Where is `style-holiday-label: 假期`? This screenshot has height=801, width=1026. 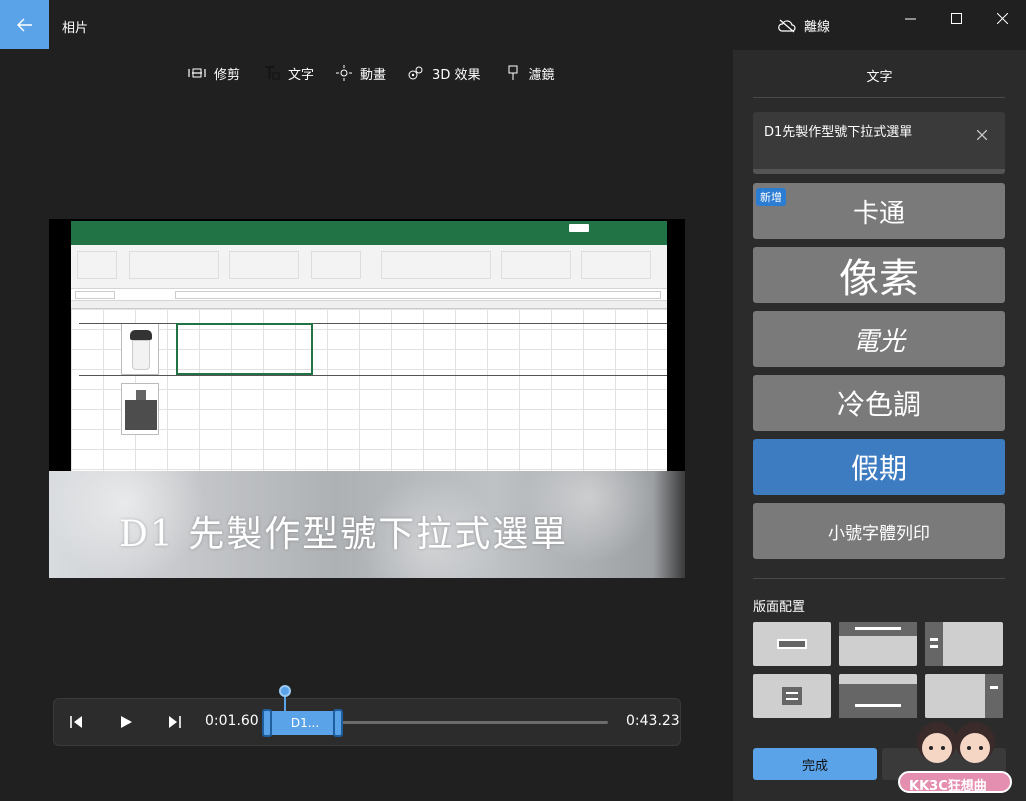
style-holiday-label: 假期 is located at coordinates (878, 468).